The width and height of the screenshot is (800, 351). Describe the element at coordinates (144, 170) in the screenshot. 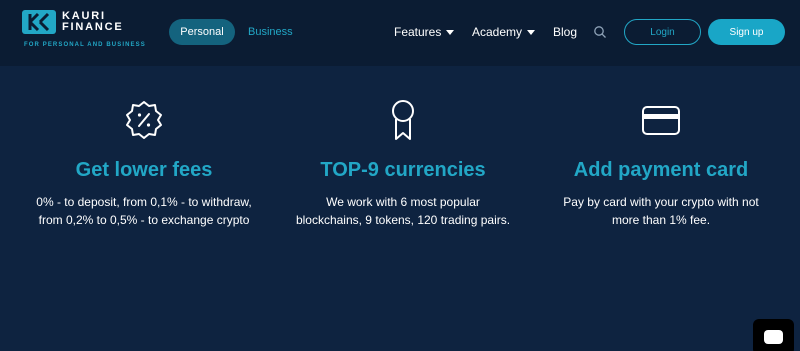

I see `feature-title: Get lower fees` at that location.